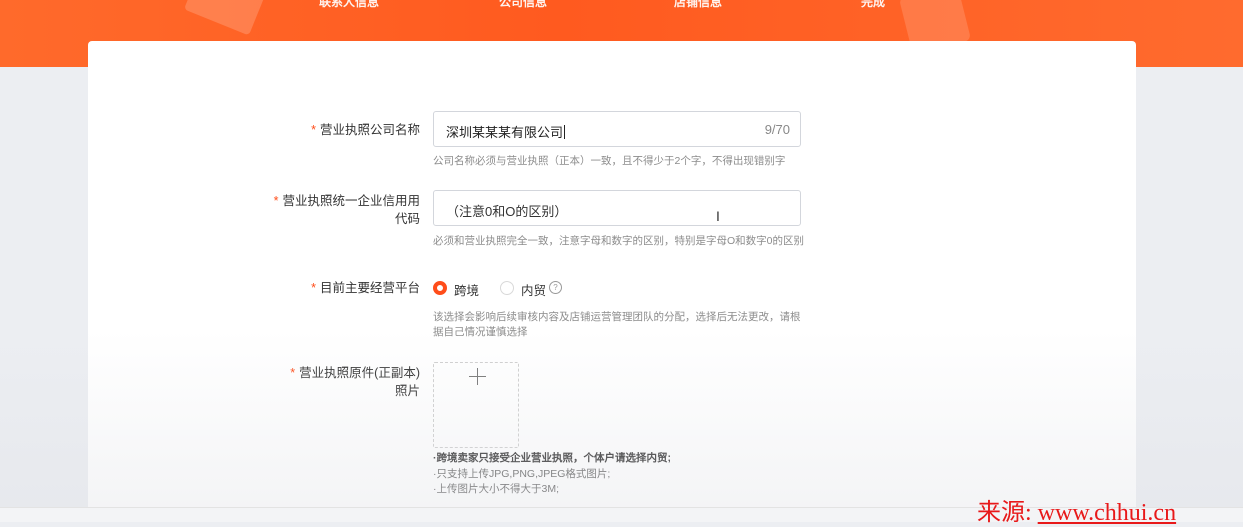  What do you see at coordinates (522, 473) in the screenshot?
I see `upload-note: ·只支持上传JPG,PNG,JPEG格式图片;` at bounding box center [522, 473].